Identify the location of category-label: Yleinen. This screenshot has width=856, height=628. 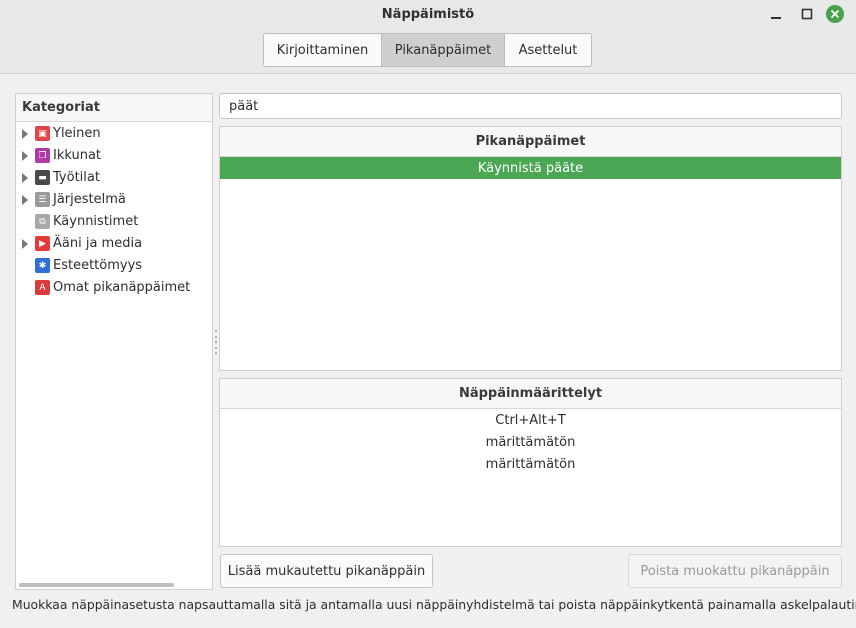
(77, 133).